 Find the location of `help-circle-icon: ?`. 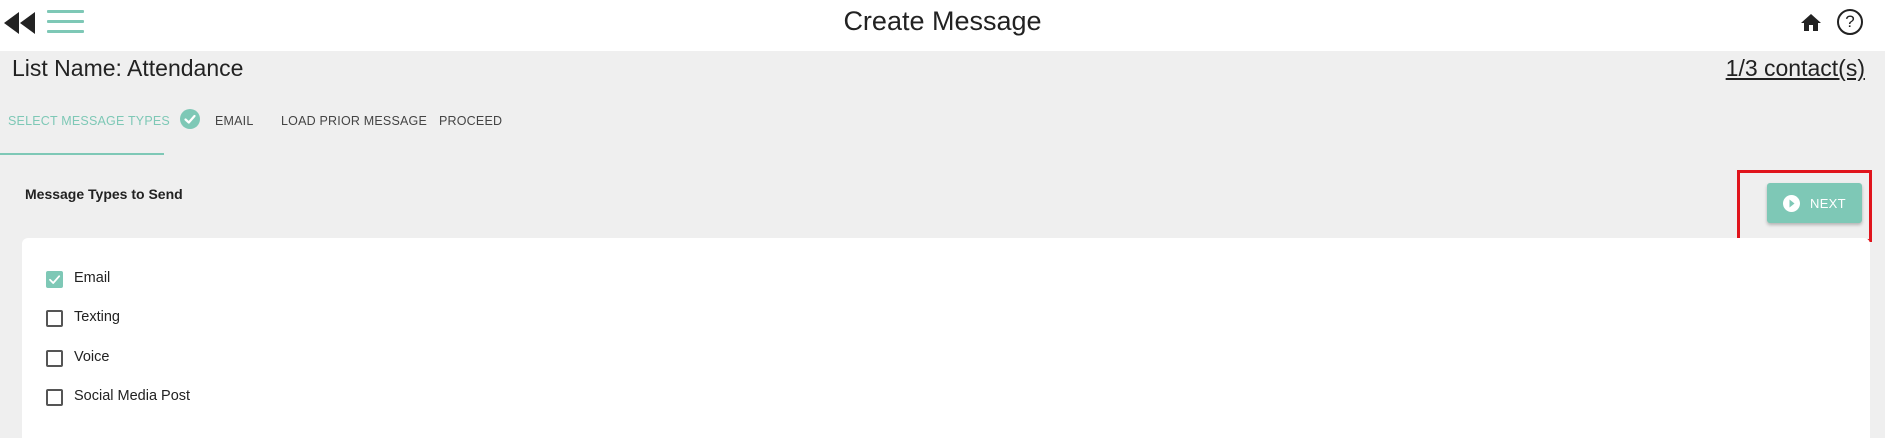

help-circle-icon: ? is located at coordinates (1850, 22).